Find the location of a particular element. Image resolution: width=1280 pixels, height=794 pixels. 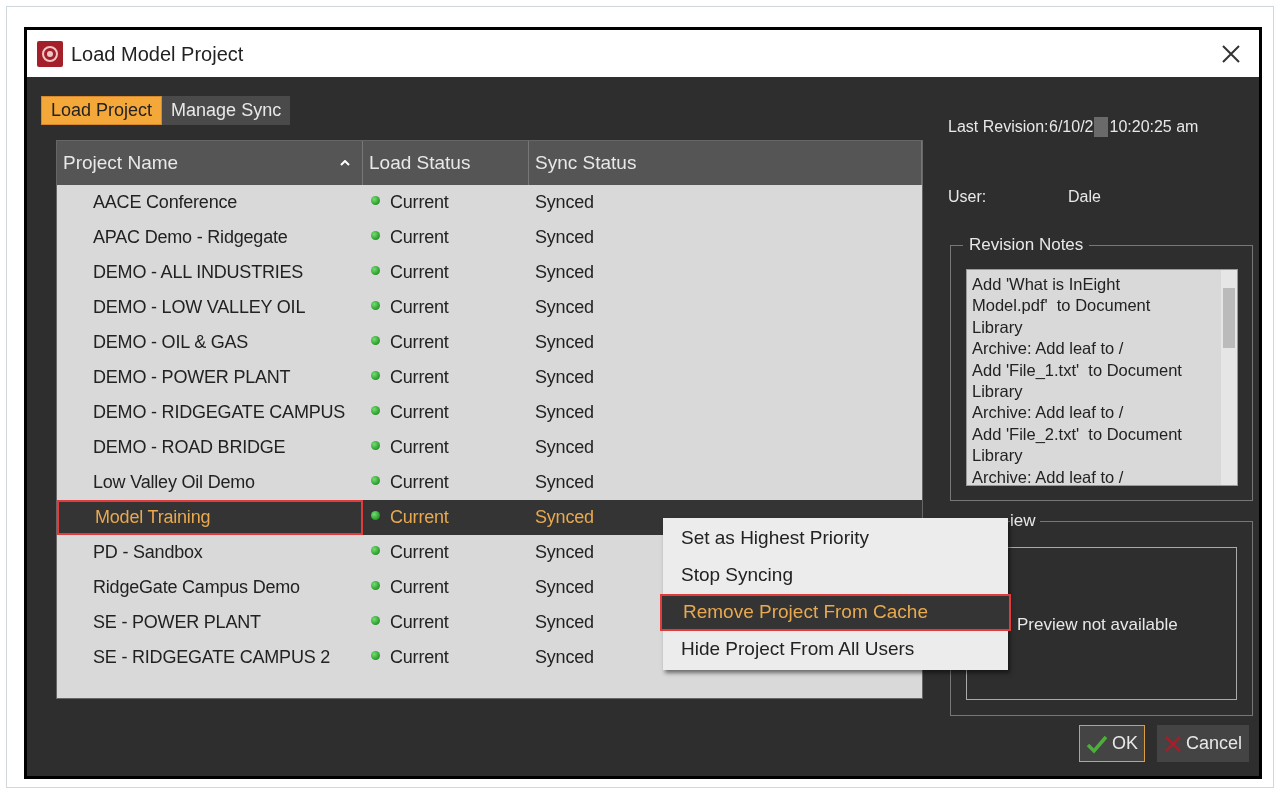

table-row: DEMO - OIL & GAS Current Synced is located at coordinates (489, 342).